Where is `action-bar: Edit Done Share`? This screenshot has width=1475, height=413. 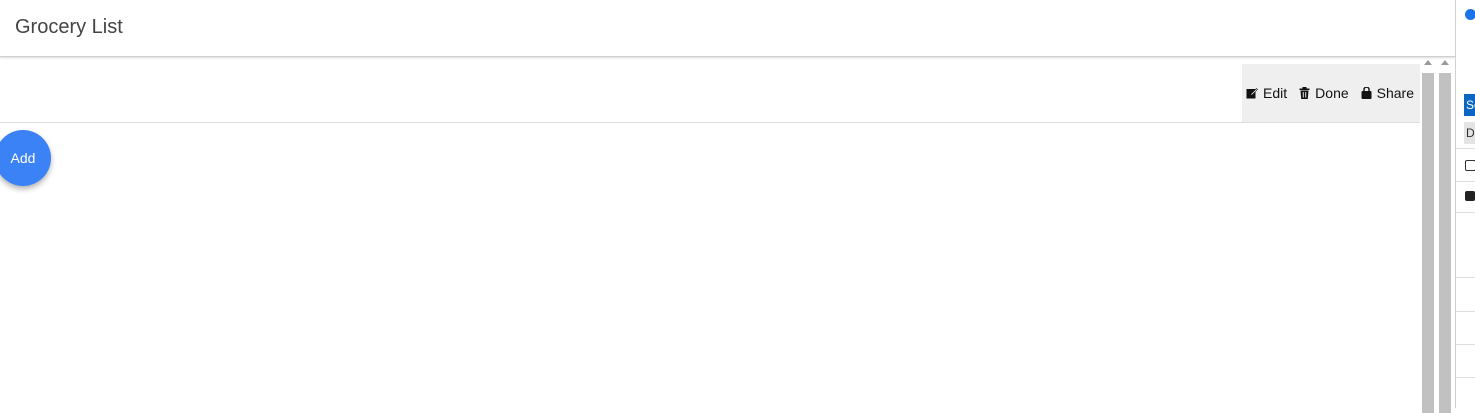 action-bar: Edit Done Share is located at coordinates (1331, 93).